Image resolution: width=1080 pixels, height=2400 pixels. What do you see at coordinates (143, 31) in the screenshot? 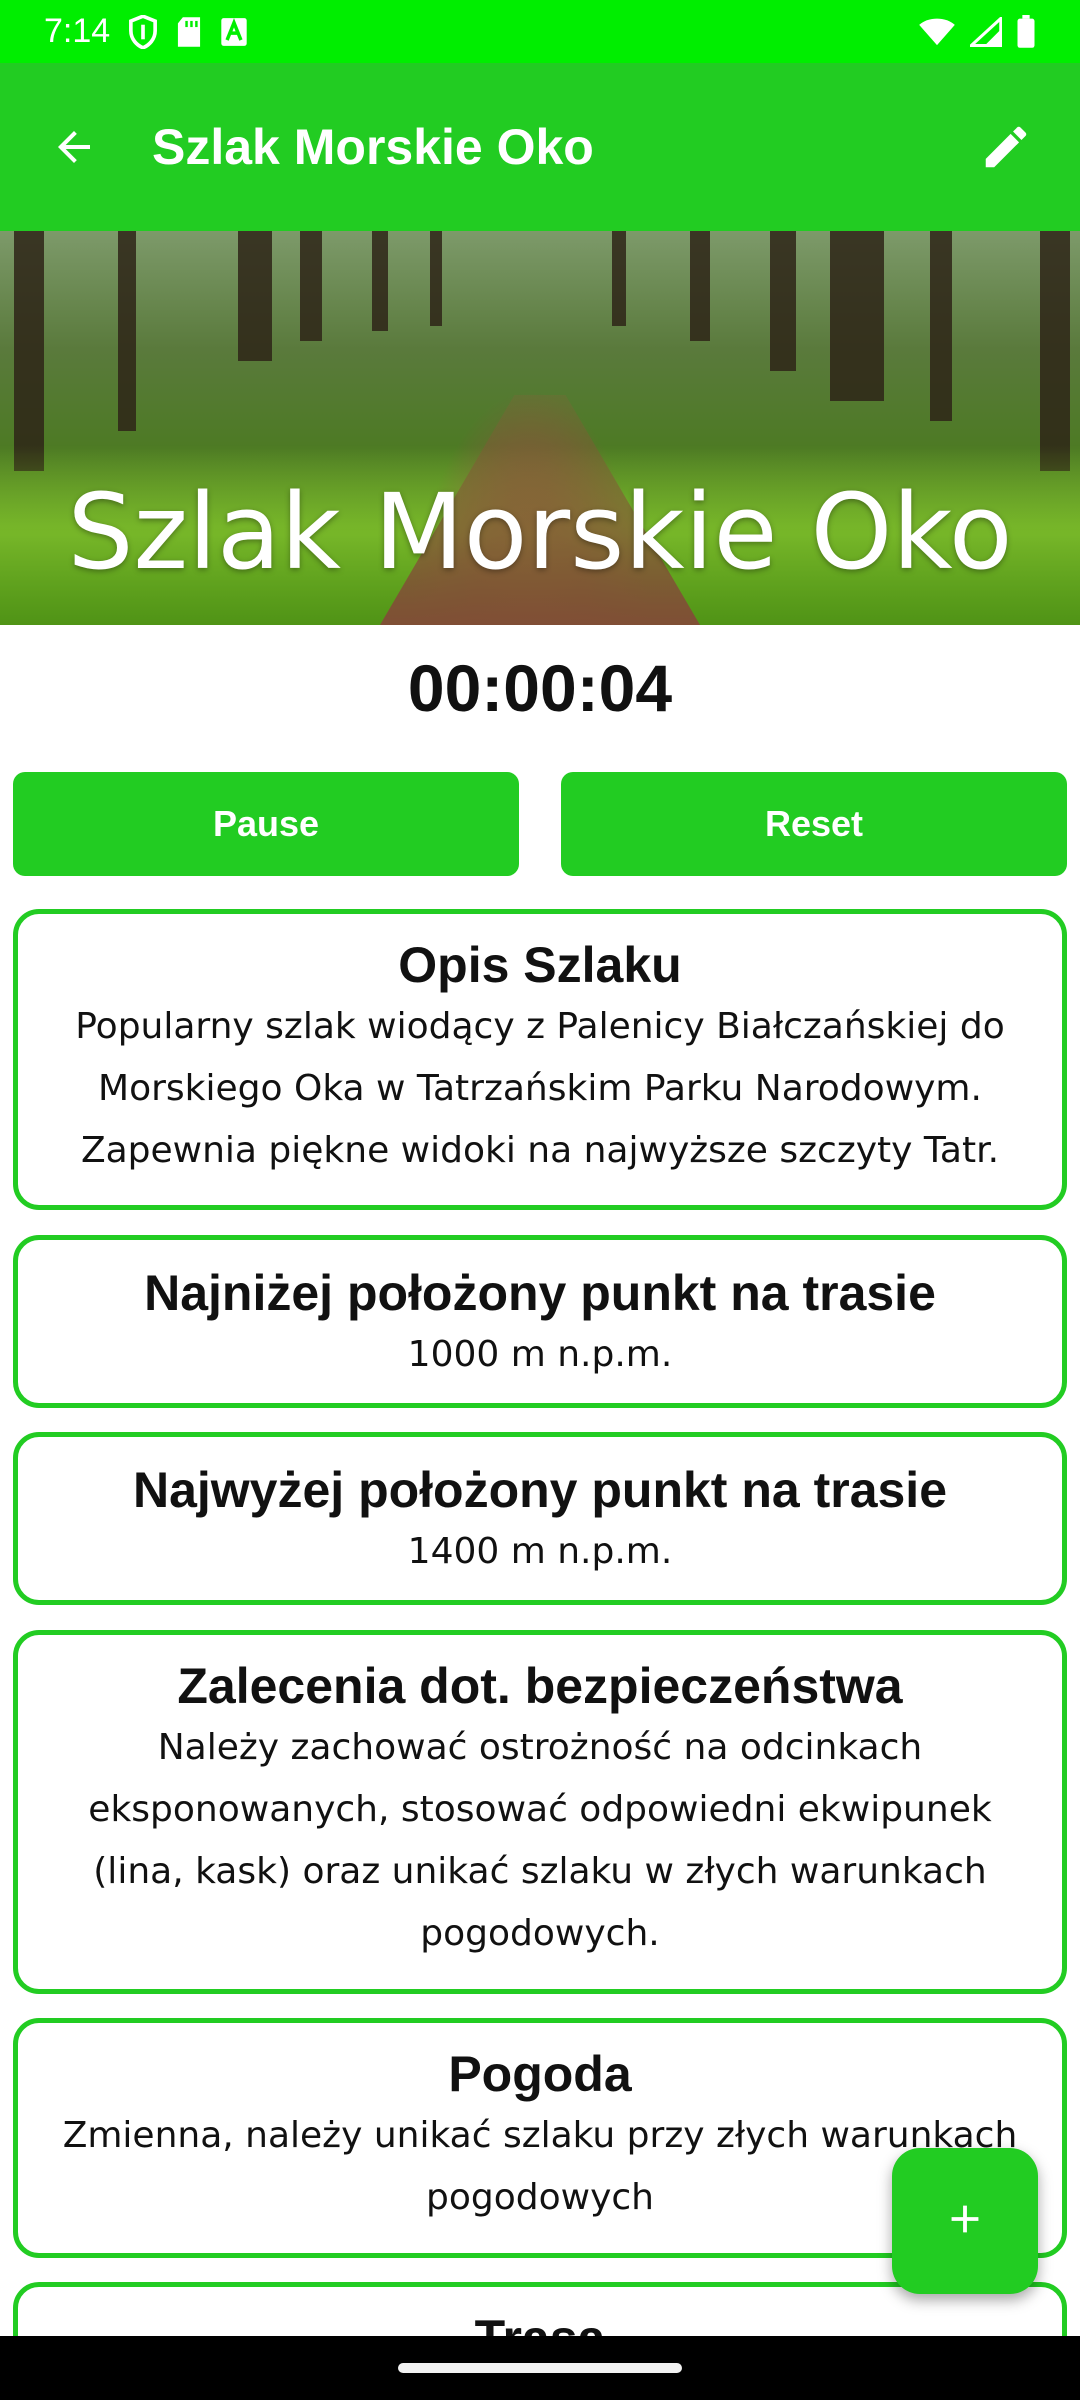
I see `shield-icon` at bounding box center [143, 31].